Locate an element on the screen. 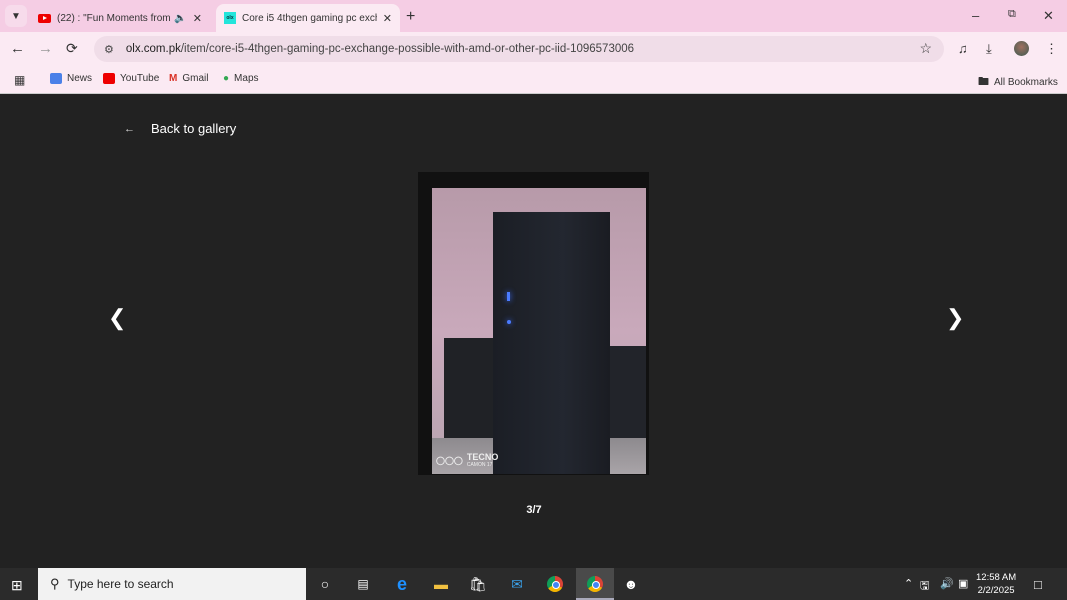 The image size is (1067, 600). speaker-icon: 🔈 is located at coordinates (180, 18).